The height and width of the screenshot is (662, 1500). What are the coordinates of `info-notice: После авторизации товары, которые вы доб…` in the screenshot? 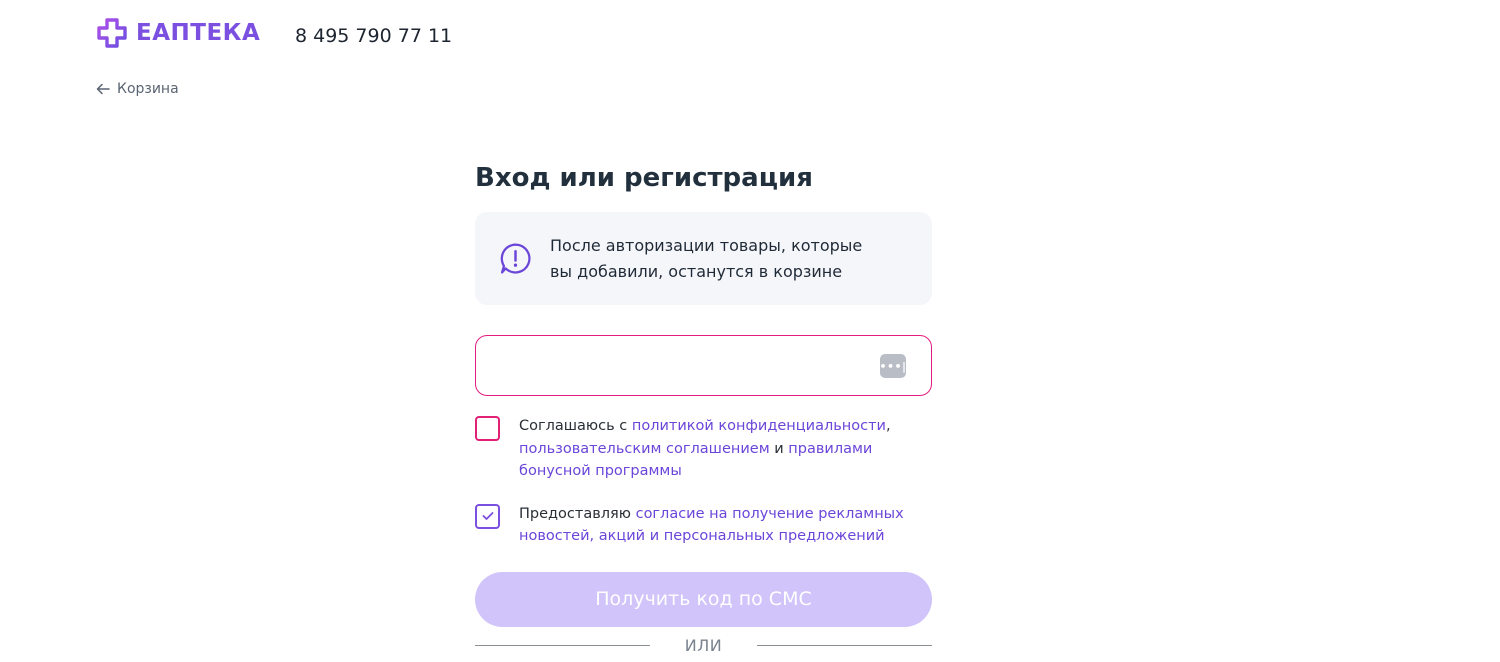 It's located at (703, 258).